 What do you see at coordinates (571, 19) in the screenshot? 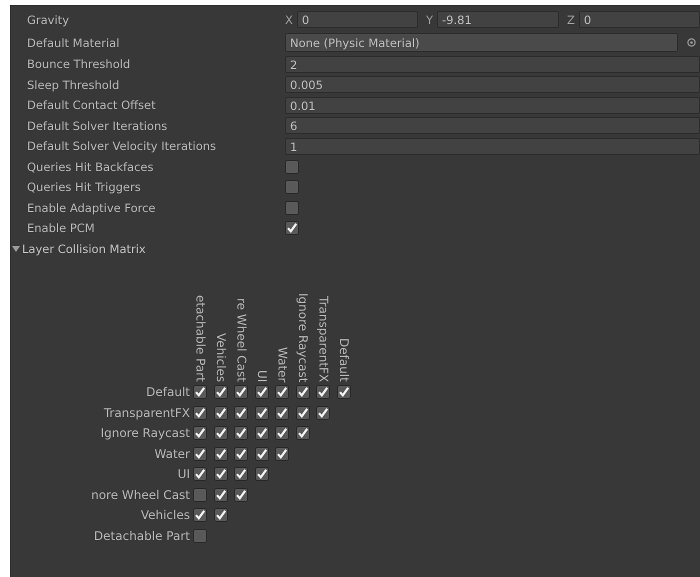
I see `axis-label: Z` at bounding box center [571, 19].